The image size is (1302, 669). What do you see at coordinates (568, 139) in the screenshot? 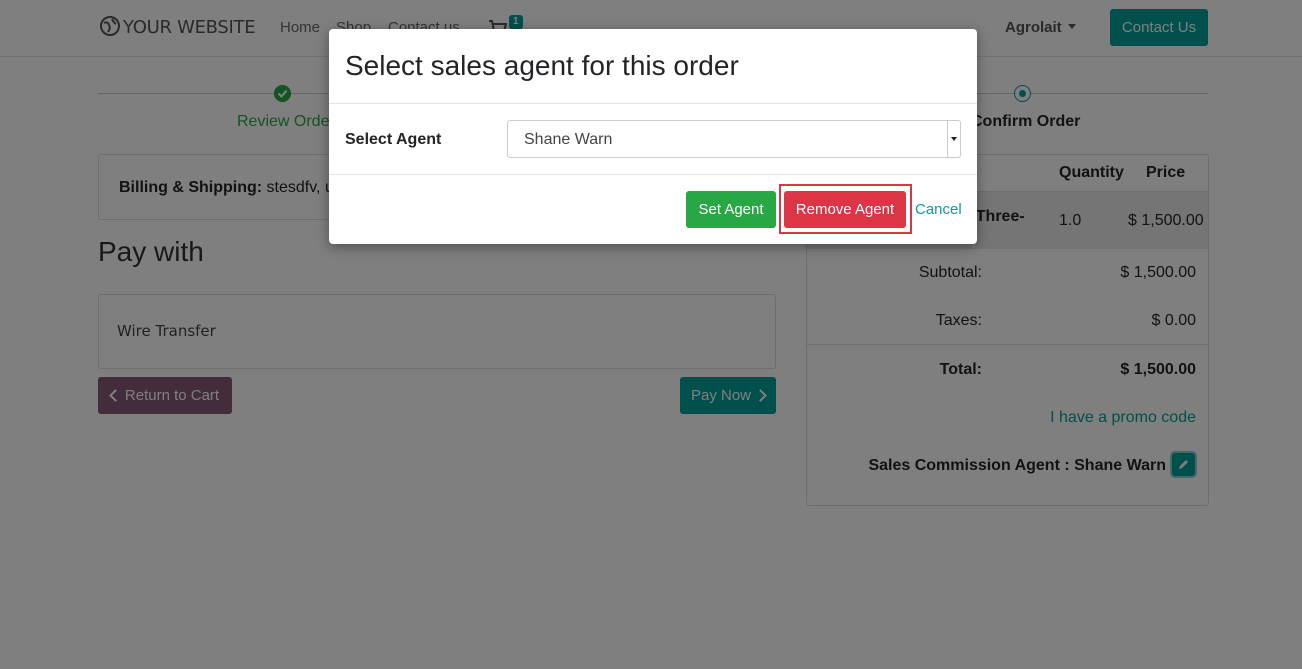
I see `selected-agent-value: Shane Warn` at bounding box center [568, 139].